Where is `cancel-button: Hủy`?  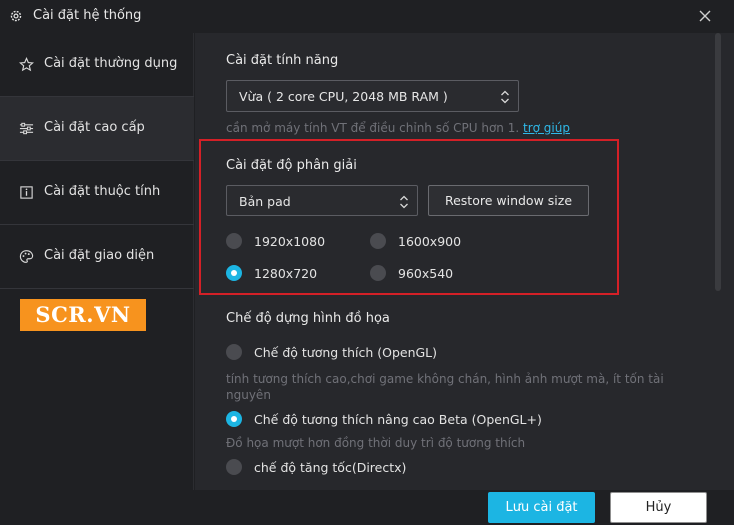
cancel-button: Hủy is located at coordinates (658, 507).